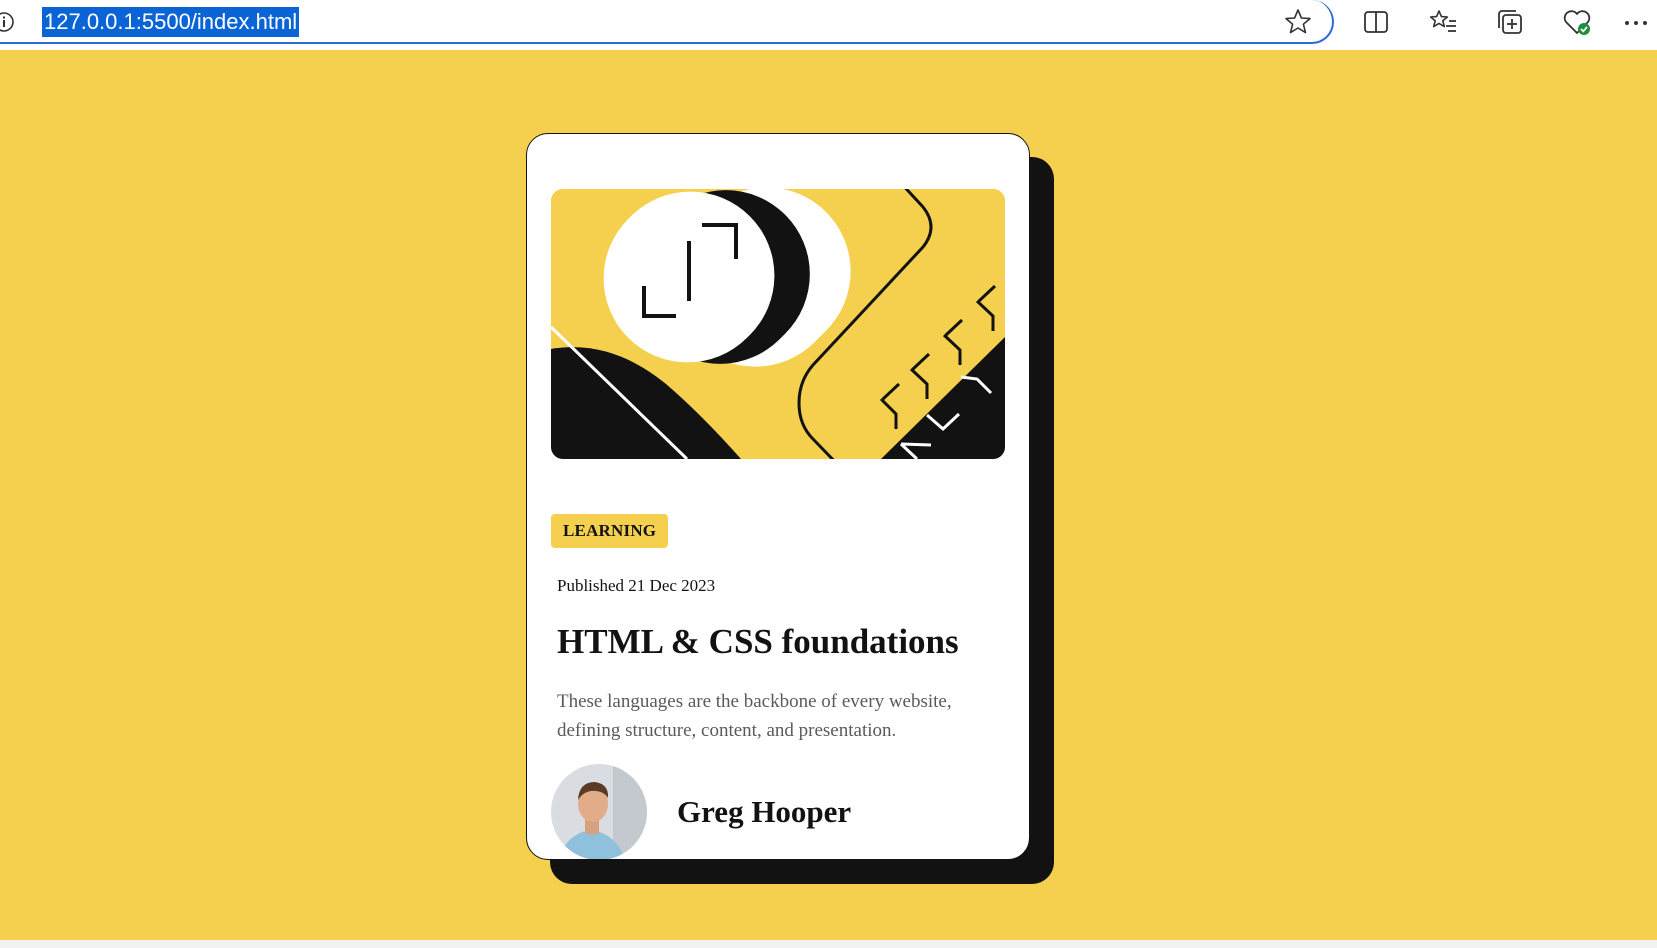 The width and height of the screenshot is (1657, 948). What do you see at coordinates (1443, 22) in the screenshot?
I see `favorites-list-icon` at bounding box center [1443, 22].